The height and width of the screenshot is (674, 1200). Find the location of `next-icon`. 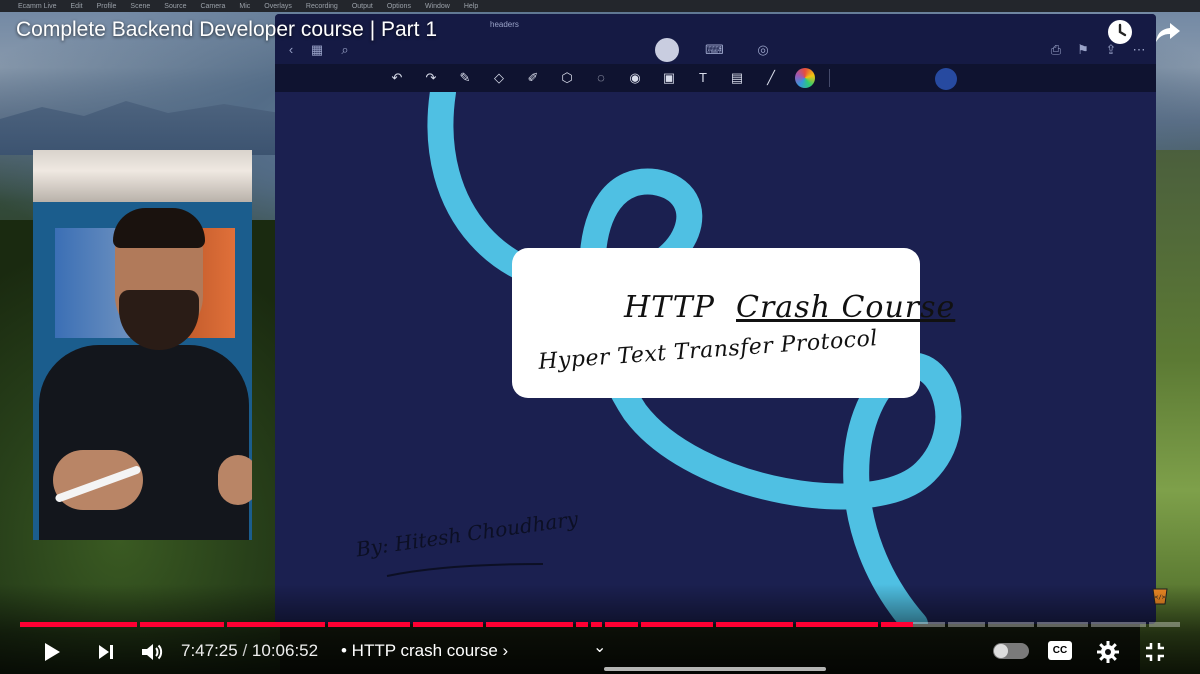

next-icon is located at coordinates (106, 652).